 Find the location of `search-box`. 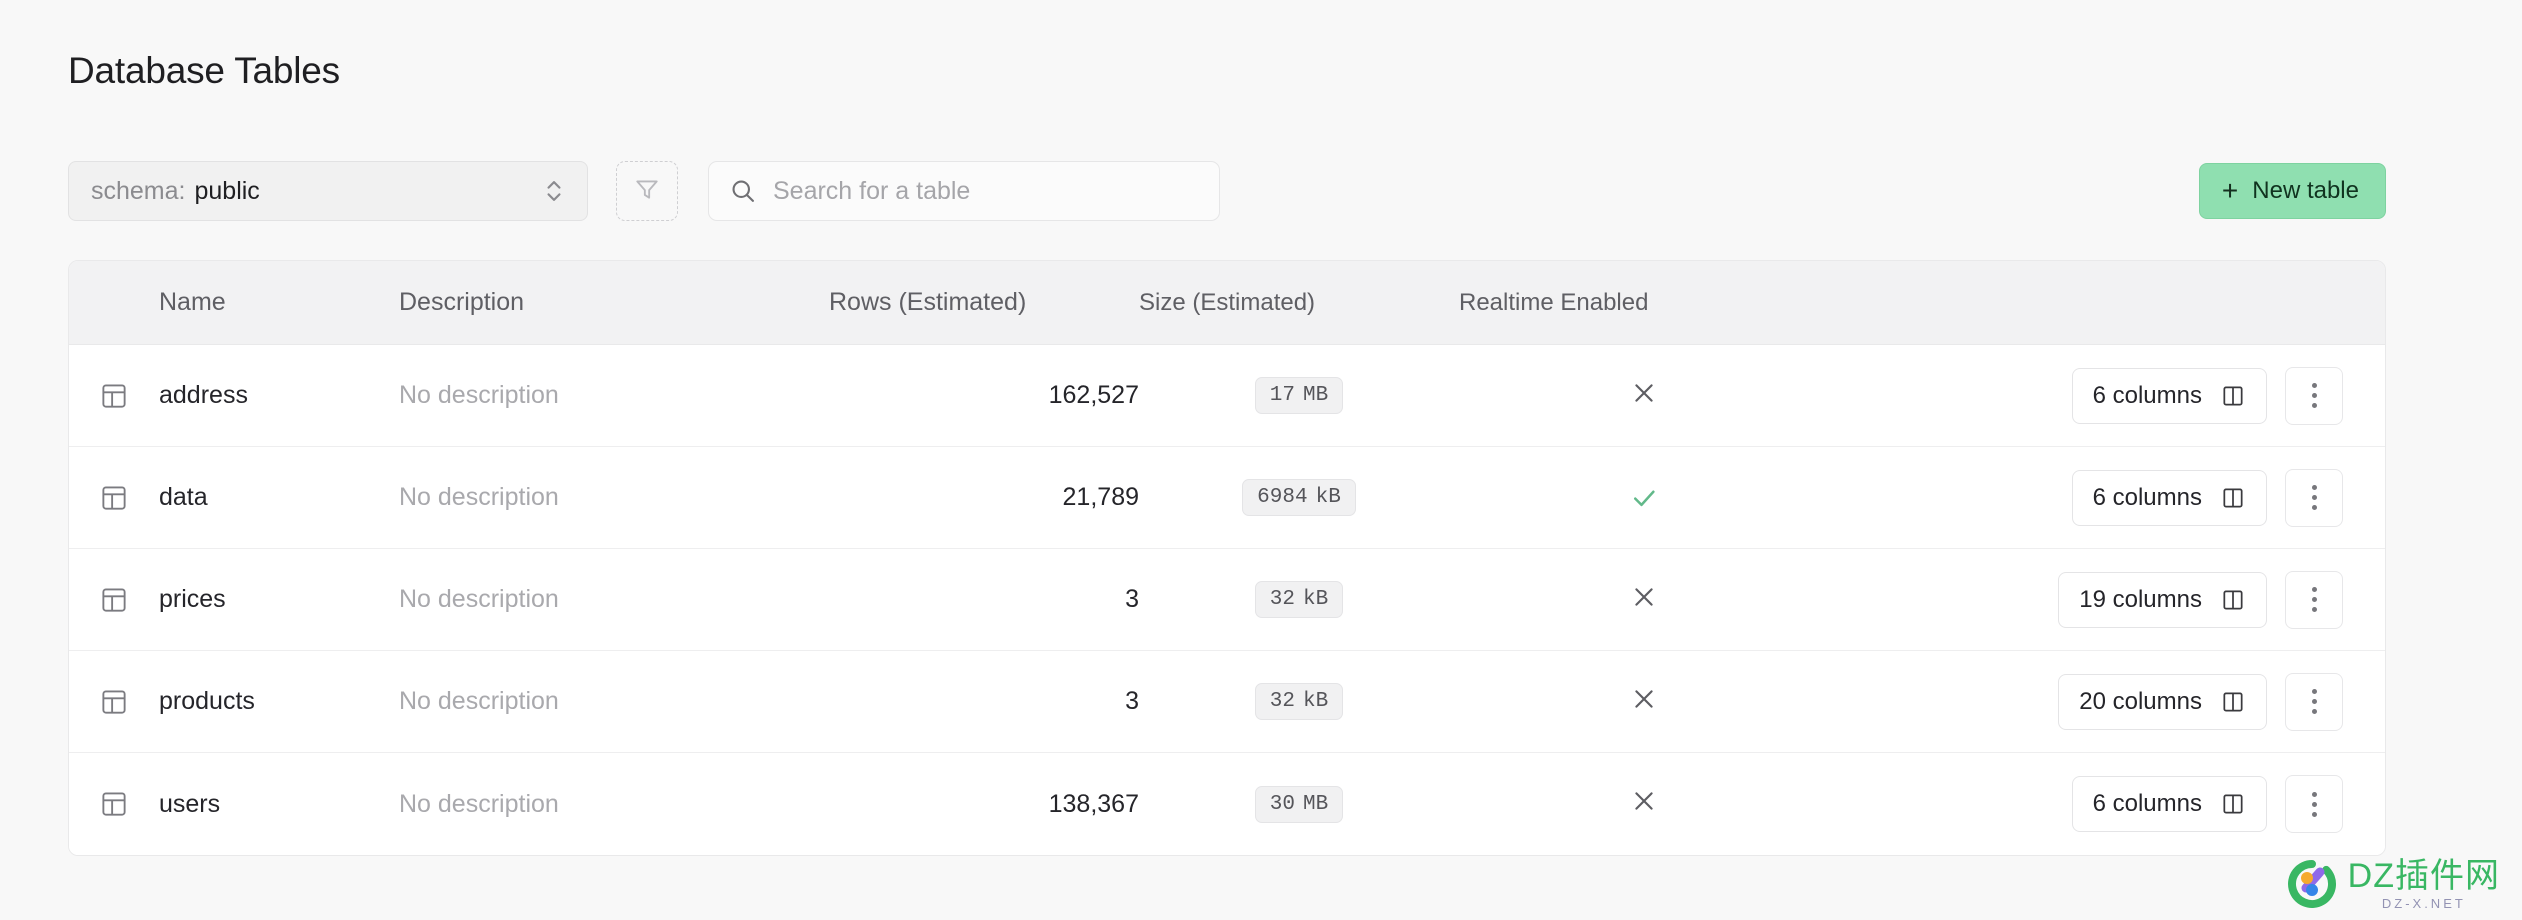

search-box is located at coordinates (964, 191).